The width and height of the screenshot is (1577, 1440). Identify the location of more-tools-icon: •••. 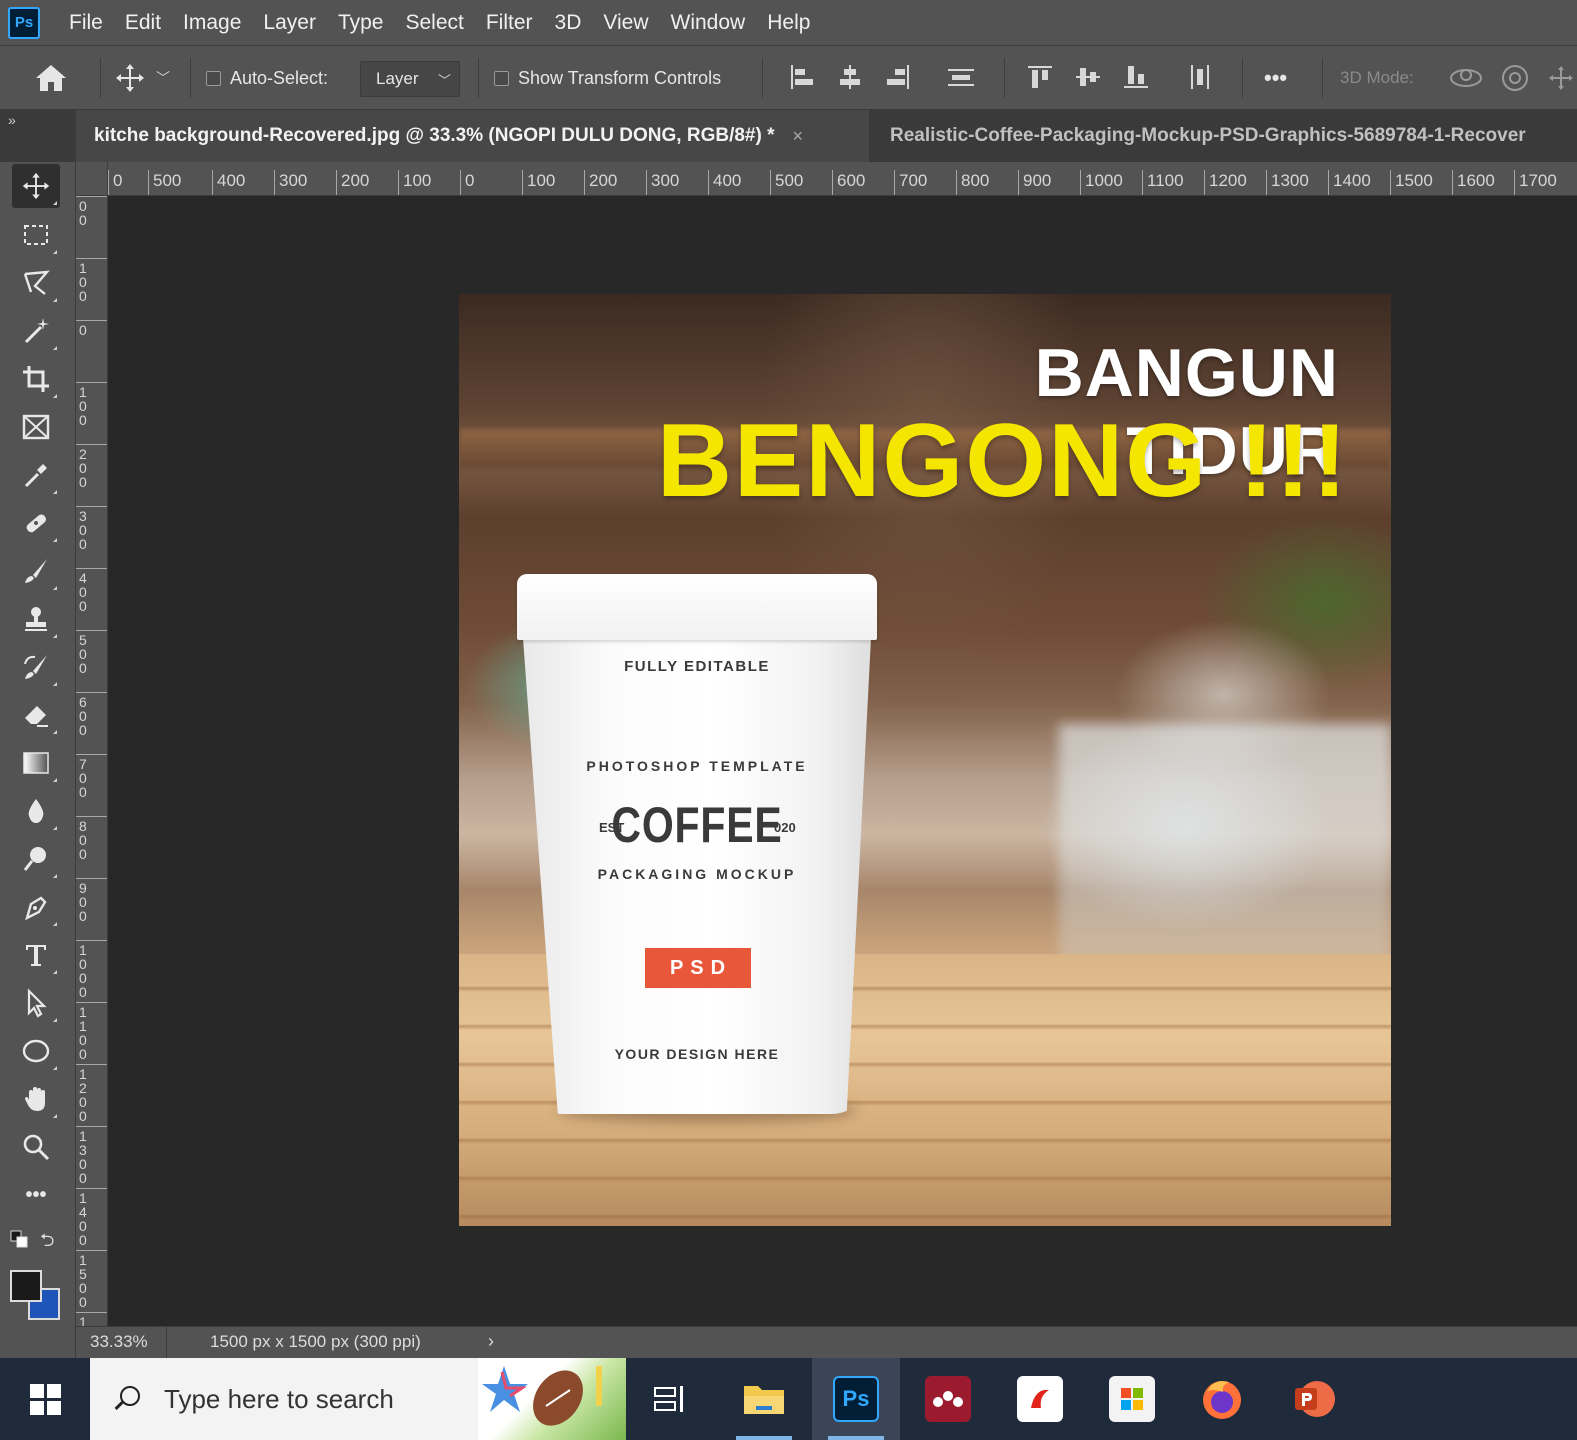
(36, 1195).